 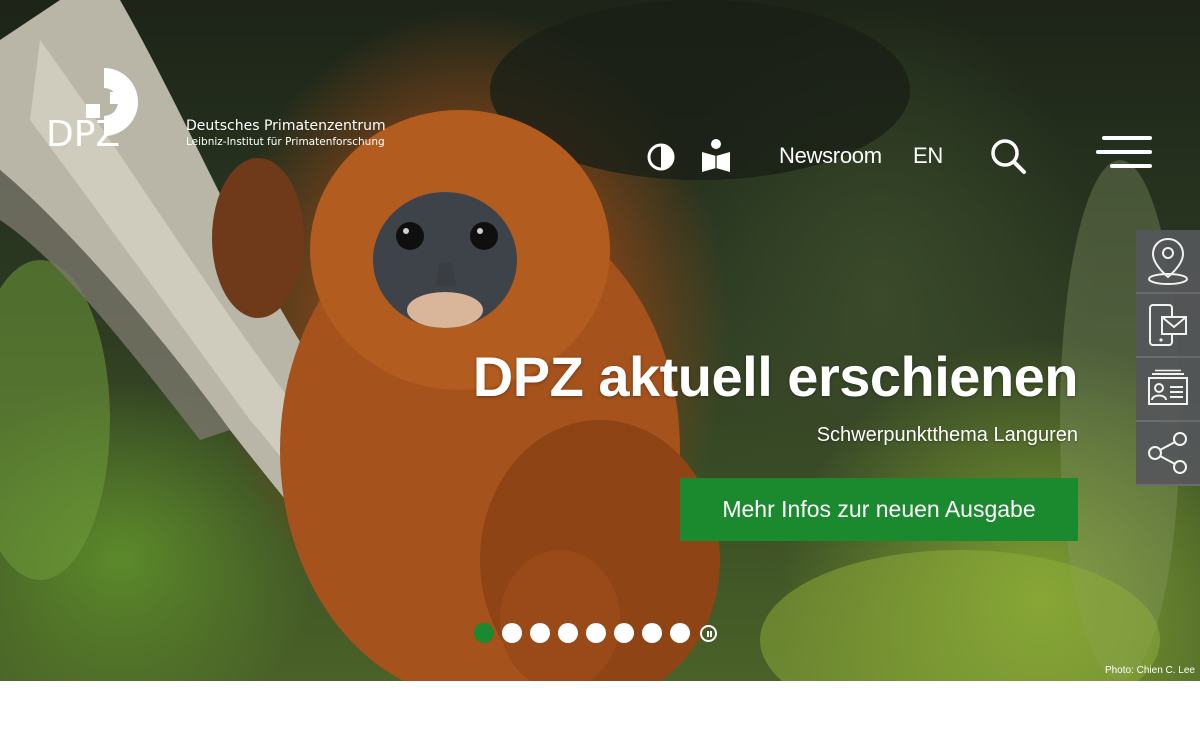 I want to click on slider-pagination, so click(x=595, y=633).